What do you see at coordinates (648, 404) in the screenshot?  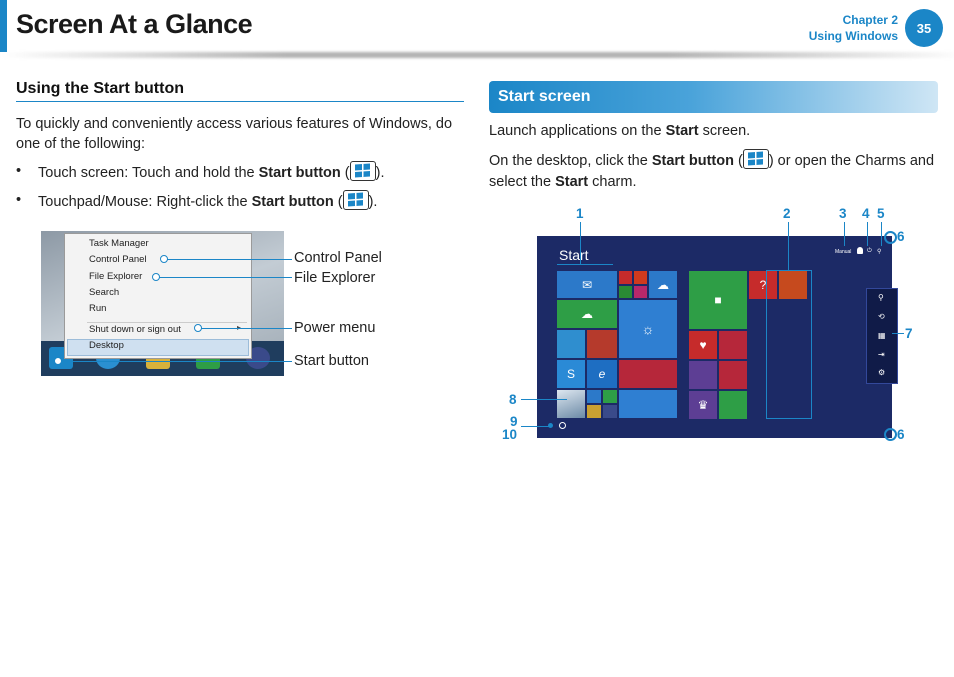 I see `calculator-tile` at bounding box center [648, 404].